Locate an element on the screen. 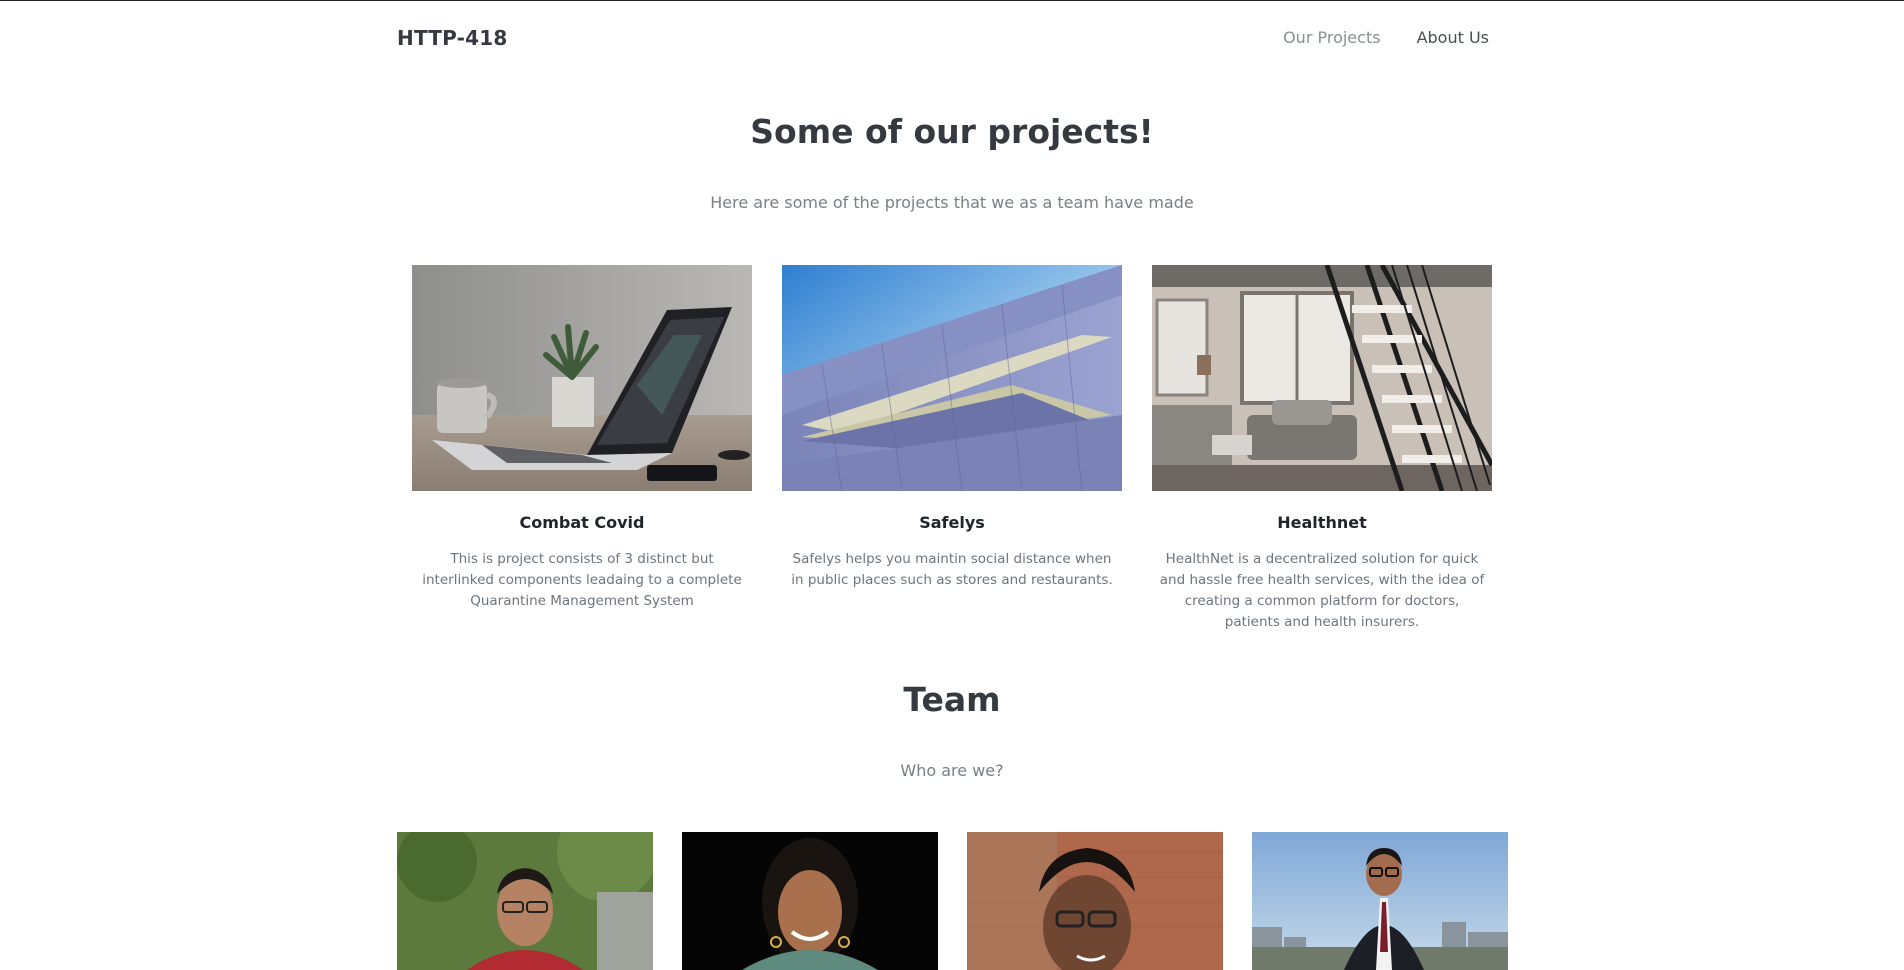  nav-links: Our Projects About Us is located at coordinates (1386, 37).